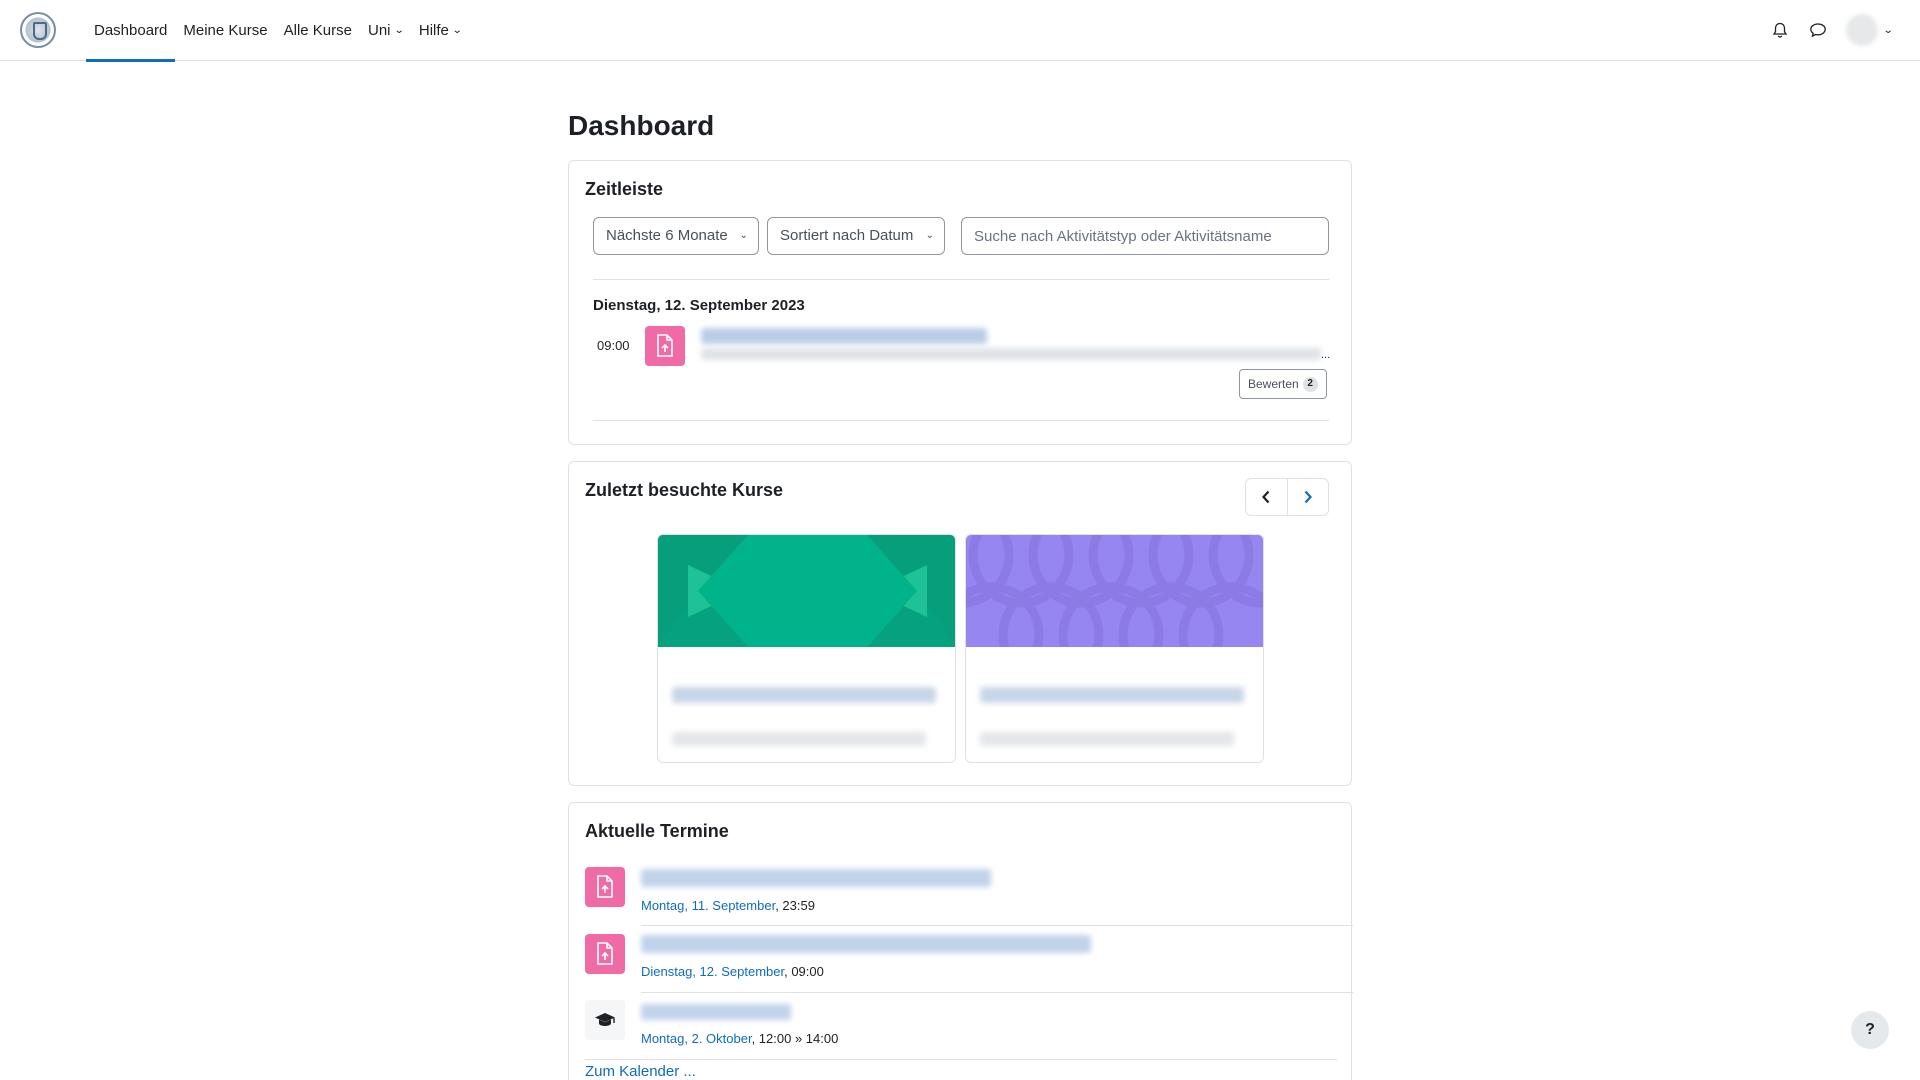 The image size is (1920, 1080). Describe the element at coordinates (804, 971) in the screenshot. I see `event-time: , 09:00` at that location.